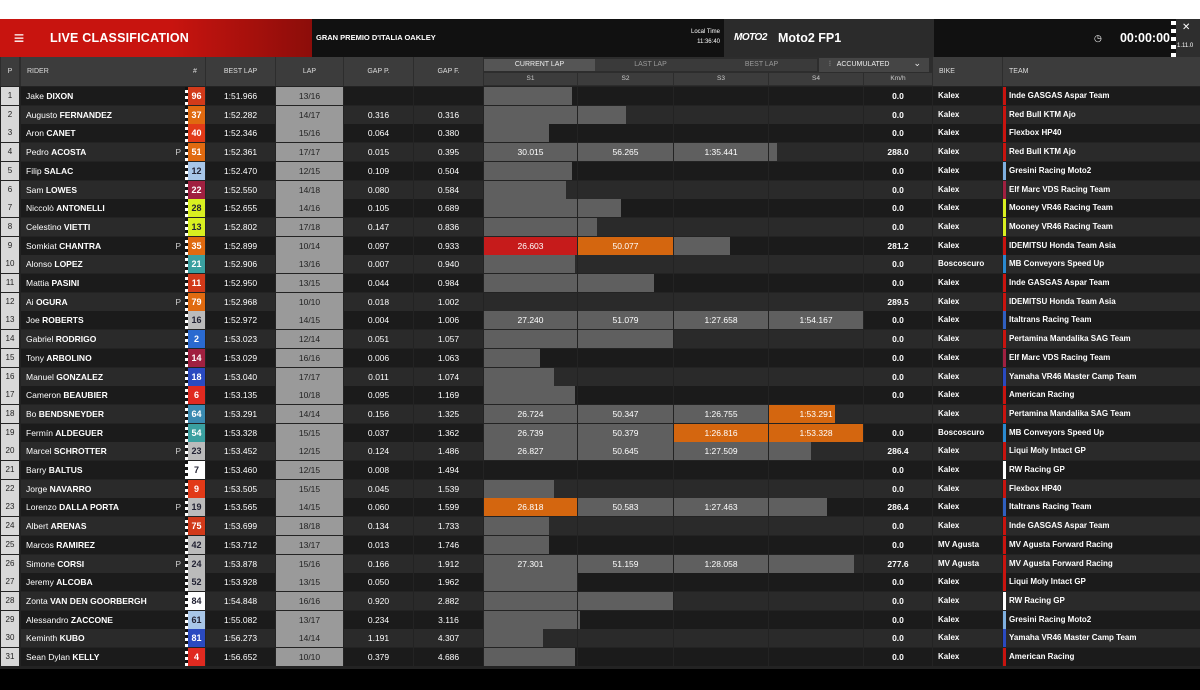 The image size is (1200, 690). I want to click on gap-first: 1.057, so click(448, 339).